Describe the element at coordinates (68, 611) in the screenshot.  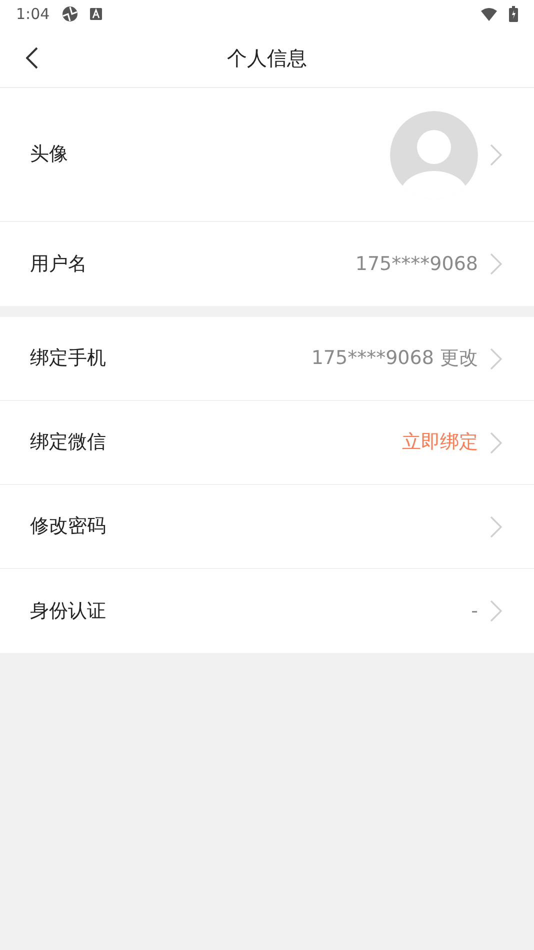
I see `row-label: 身份认证` at that location.